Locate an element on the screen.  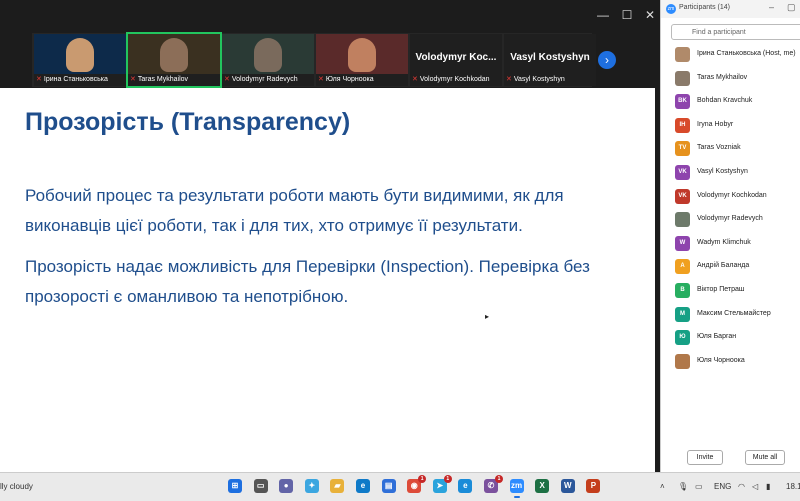
gallery-next-icon: › is located at coordinates (607, 60).